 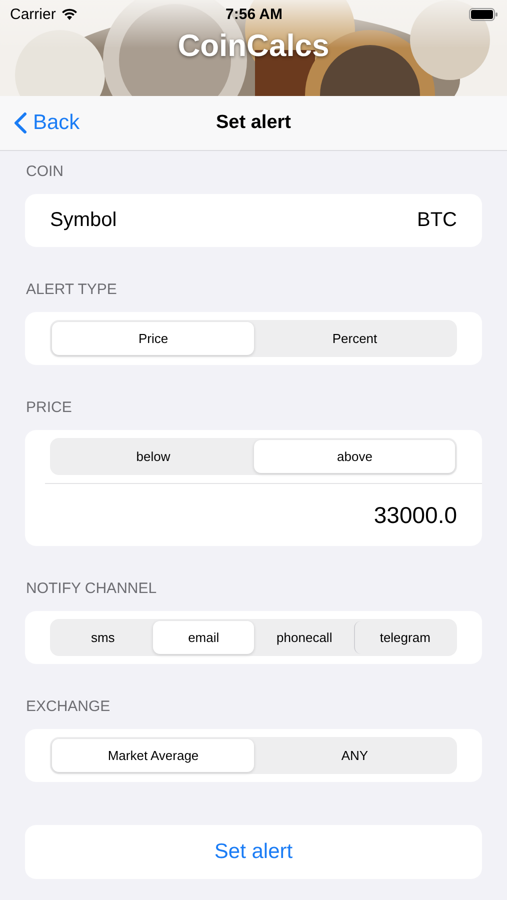 I want to click on segment-option: Market Average, so click(x=153, y=755).